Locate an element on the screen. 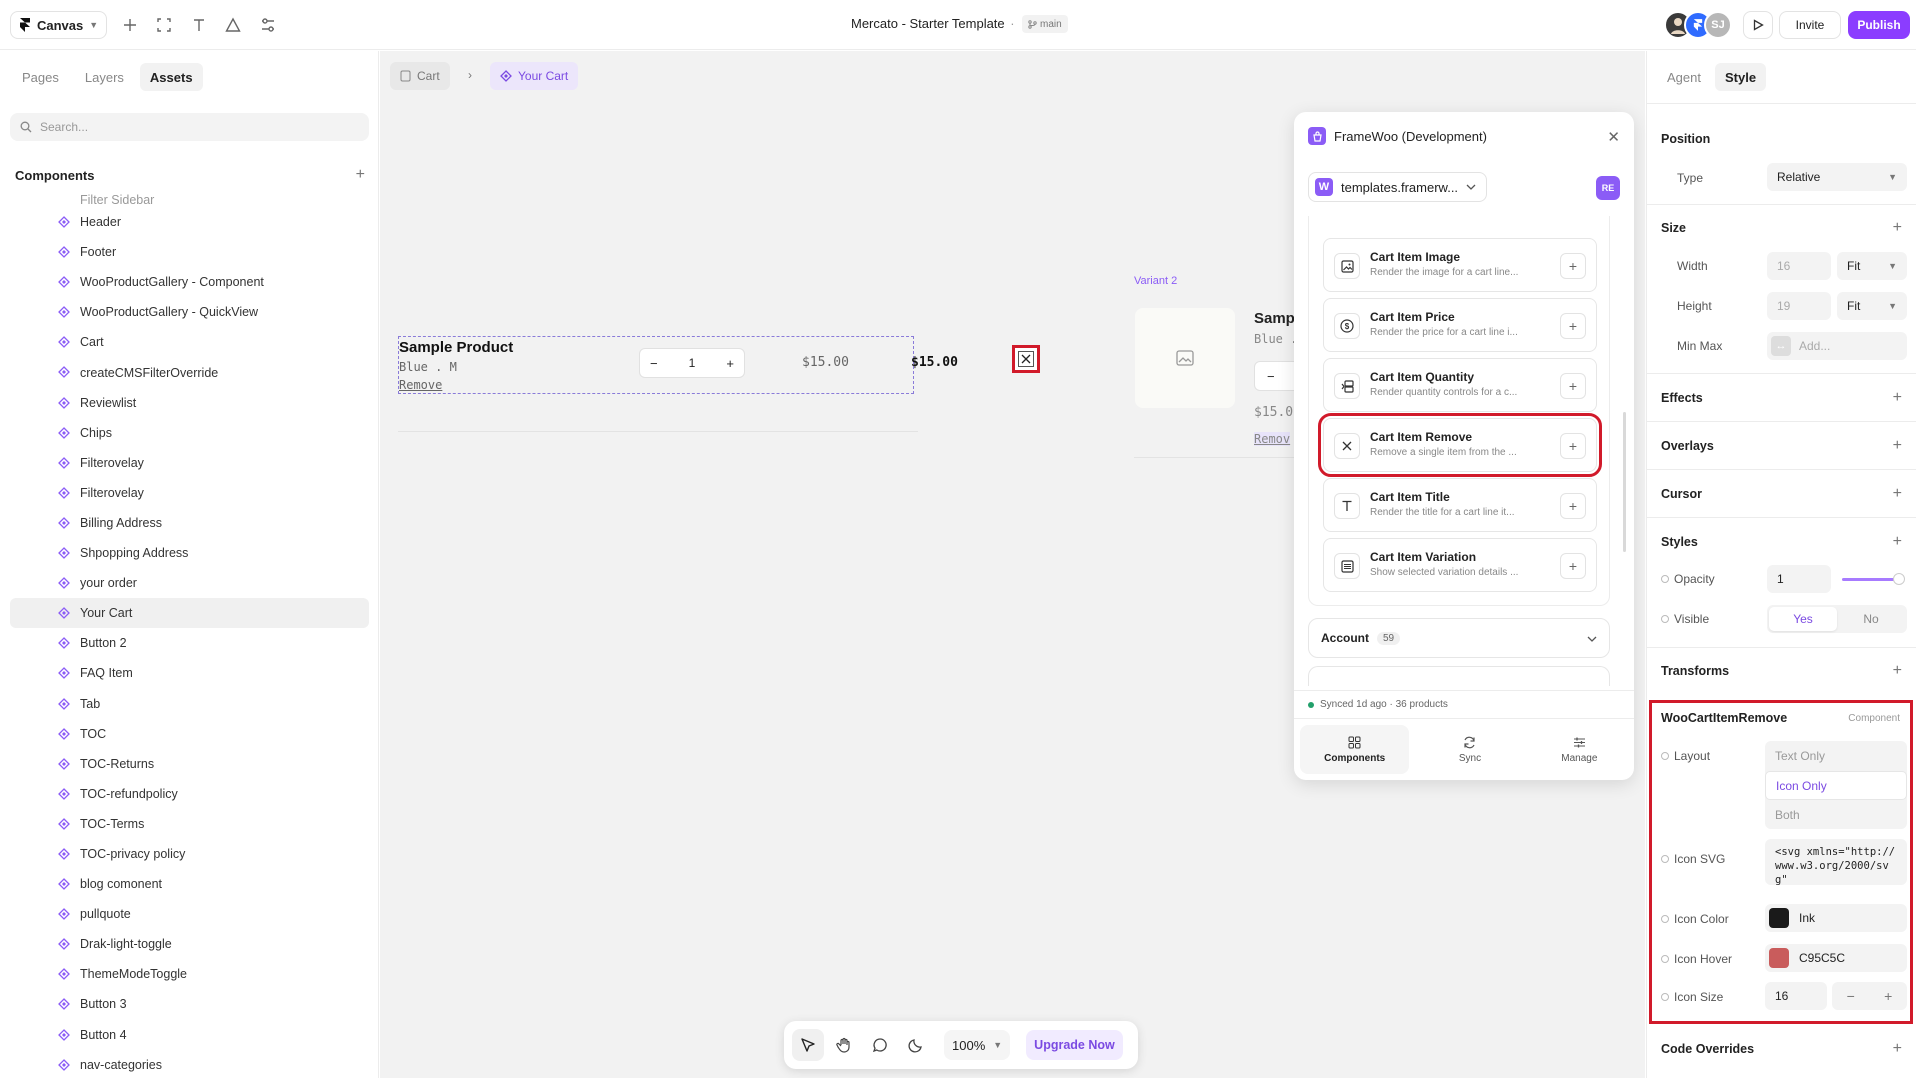 Image resolution: width=1916 pixels, height=1078 pixels. cart-item-remove-button is located at coordinates (1026, 359).